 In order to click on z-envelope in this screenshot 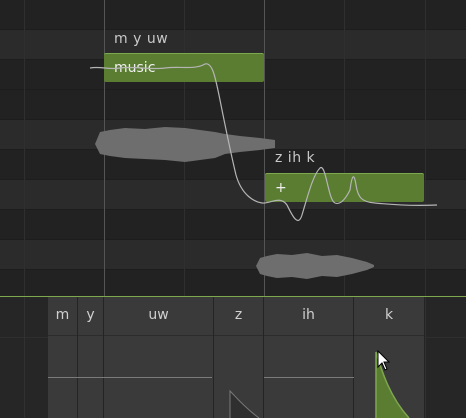, I will do `click(239, 357)`.